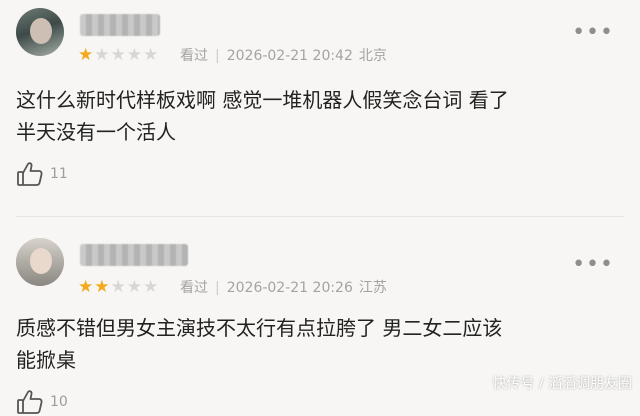 The image size is (640, 416). I want to click on review-datetime: 2026-02-21 20:42, so click(289, 56).